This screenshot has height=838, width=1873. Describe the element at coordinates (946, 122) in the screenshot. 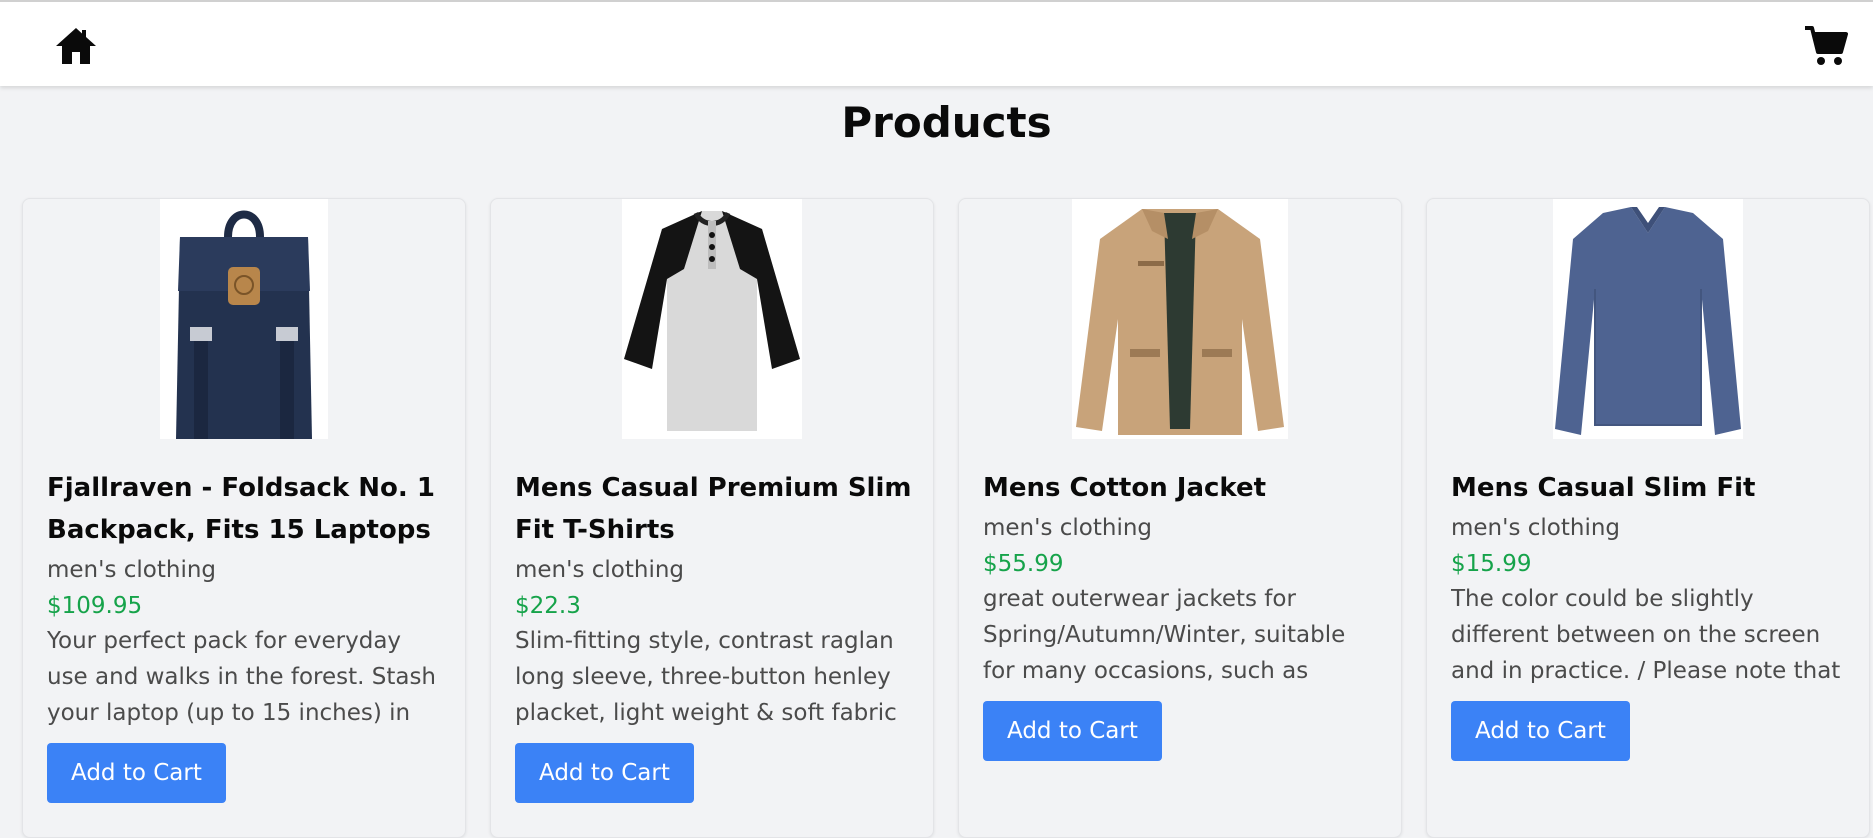

I see `page-title: Products` at that location.